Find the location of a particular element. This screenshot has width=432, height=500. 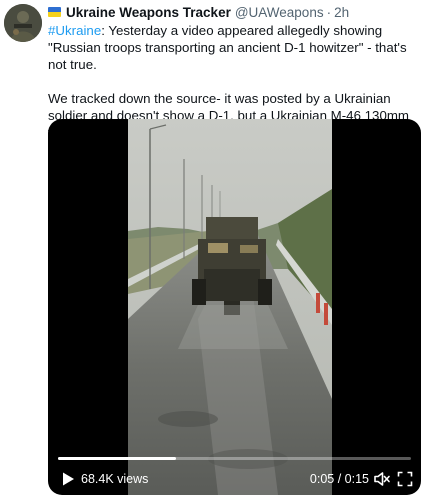

hashtag-link: #Ukraine is located at coordinates (74, 30).